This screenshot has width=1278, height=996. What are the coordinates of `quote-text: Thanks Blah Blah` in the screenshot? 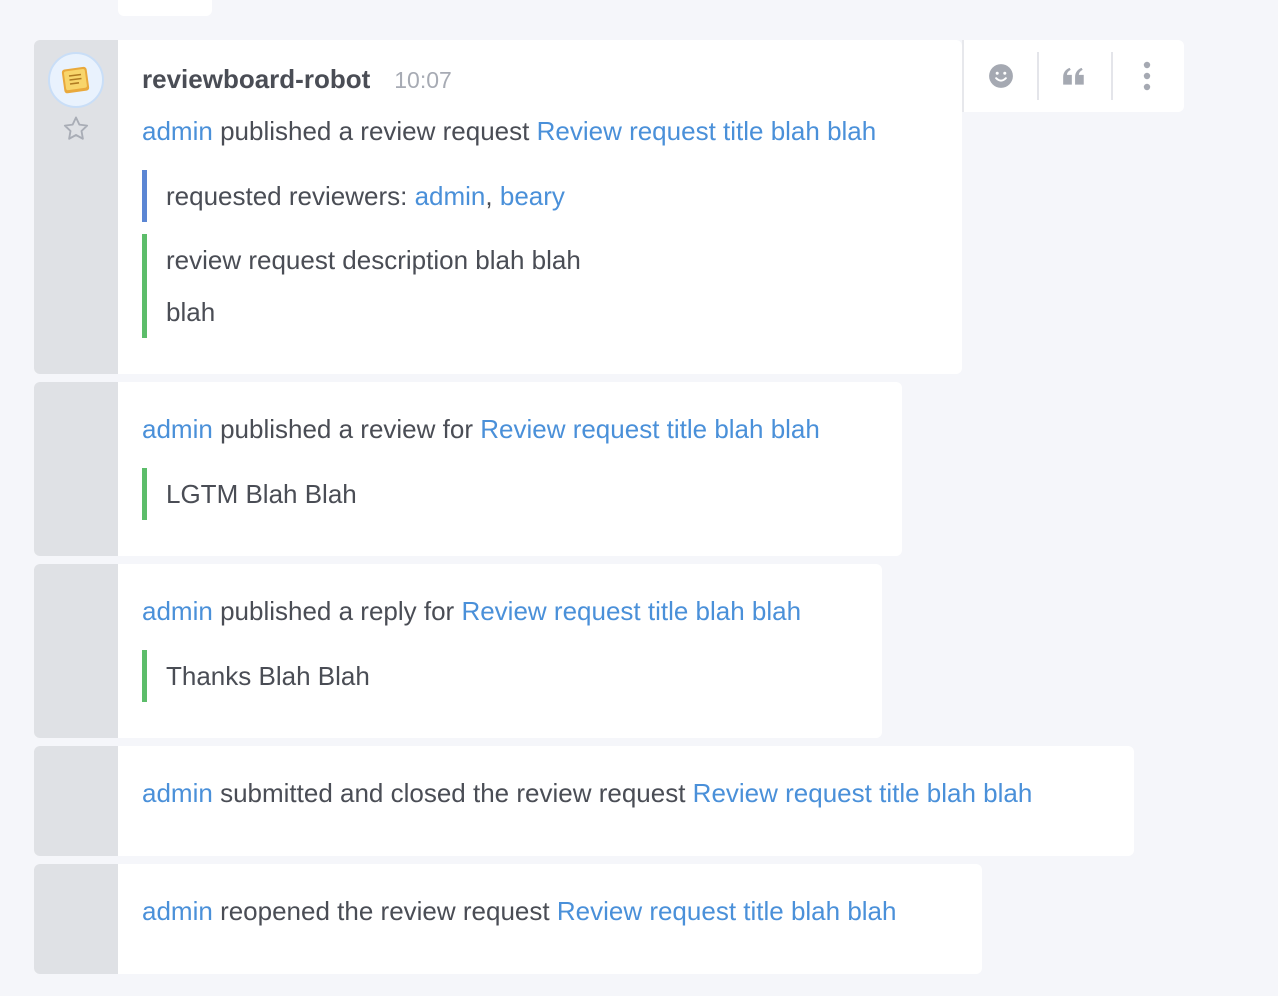 It's located at (268, 676).